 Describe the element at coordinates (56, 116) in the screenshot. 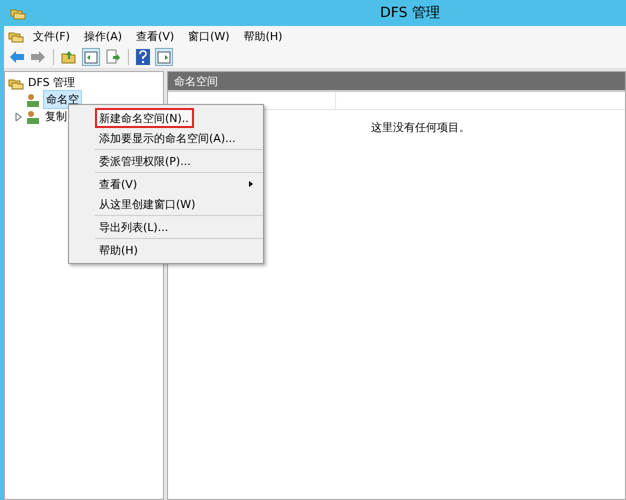

I see `tree-item: 复制` at that location.